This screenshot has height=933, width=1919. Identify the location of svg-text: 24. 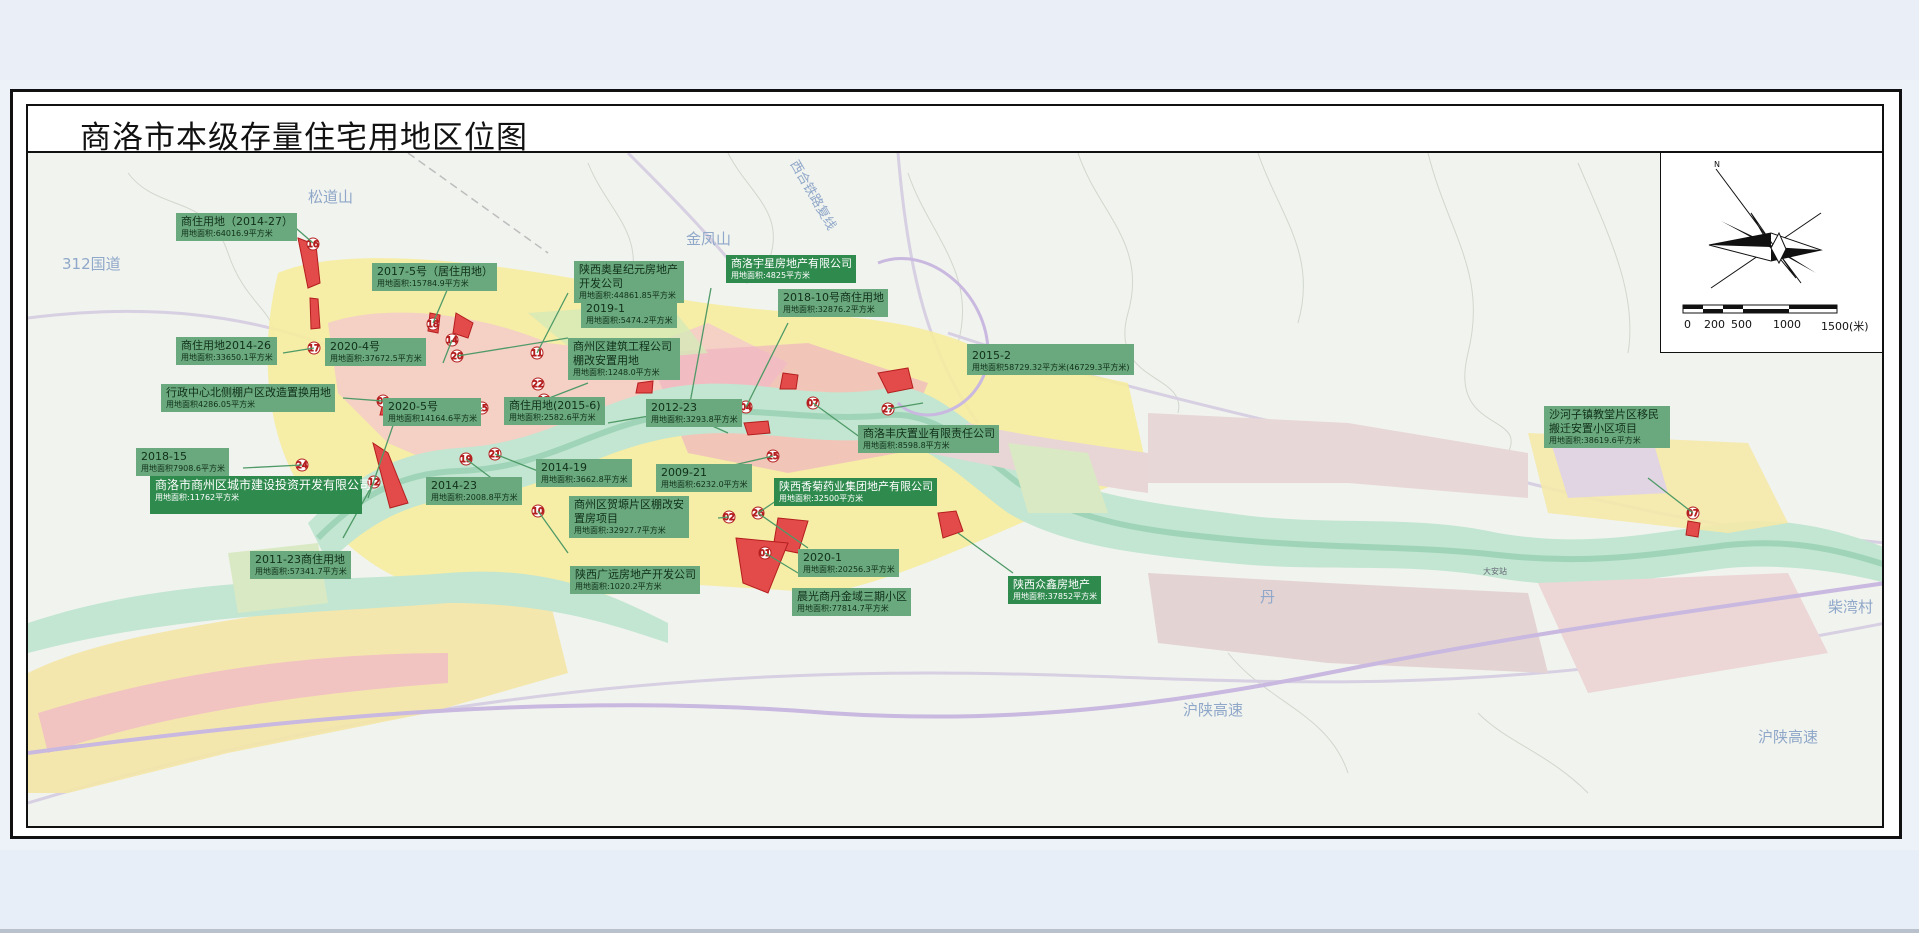
(302, 466).